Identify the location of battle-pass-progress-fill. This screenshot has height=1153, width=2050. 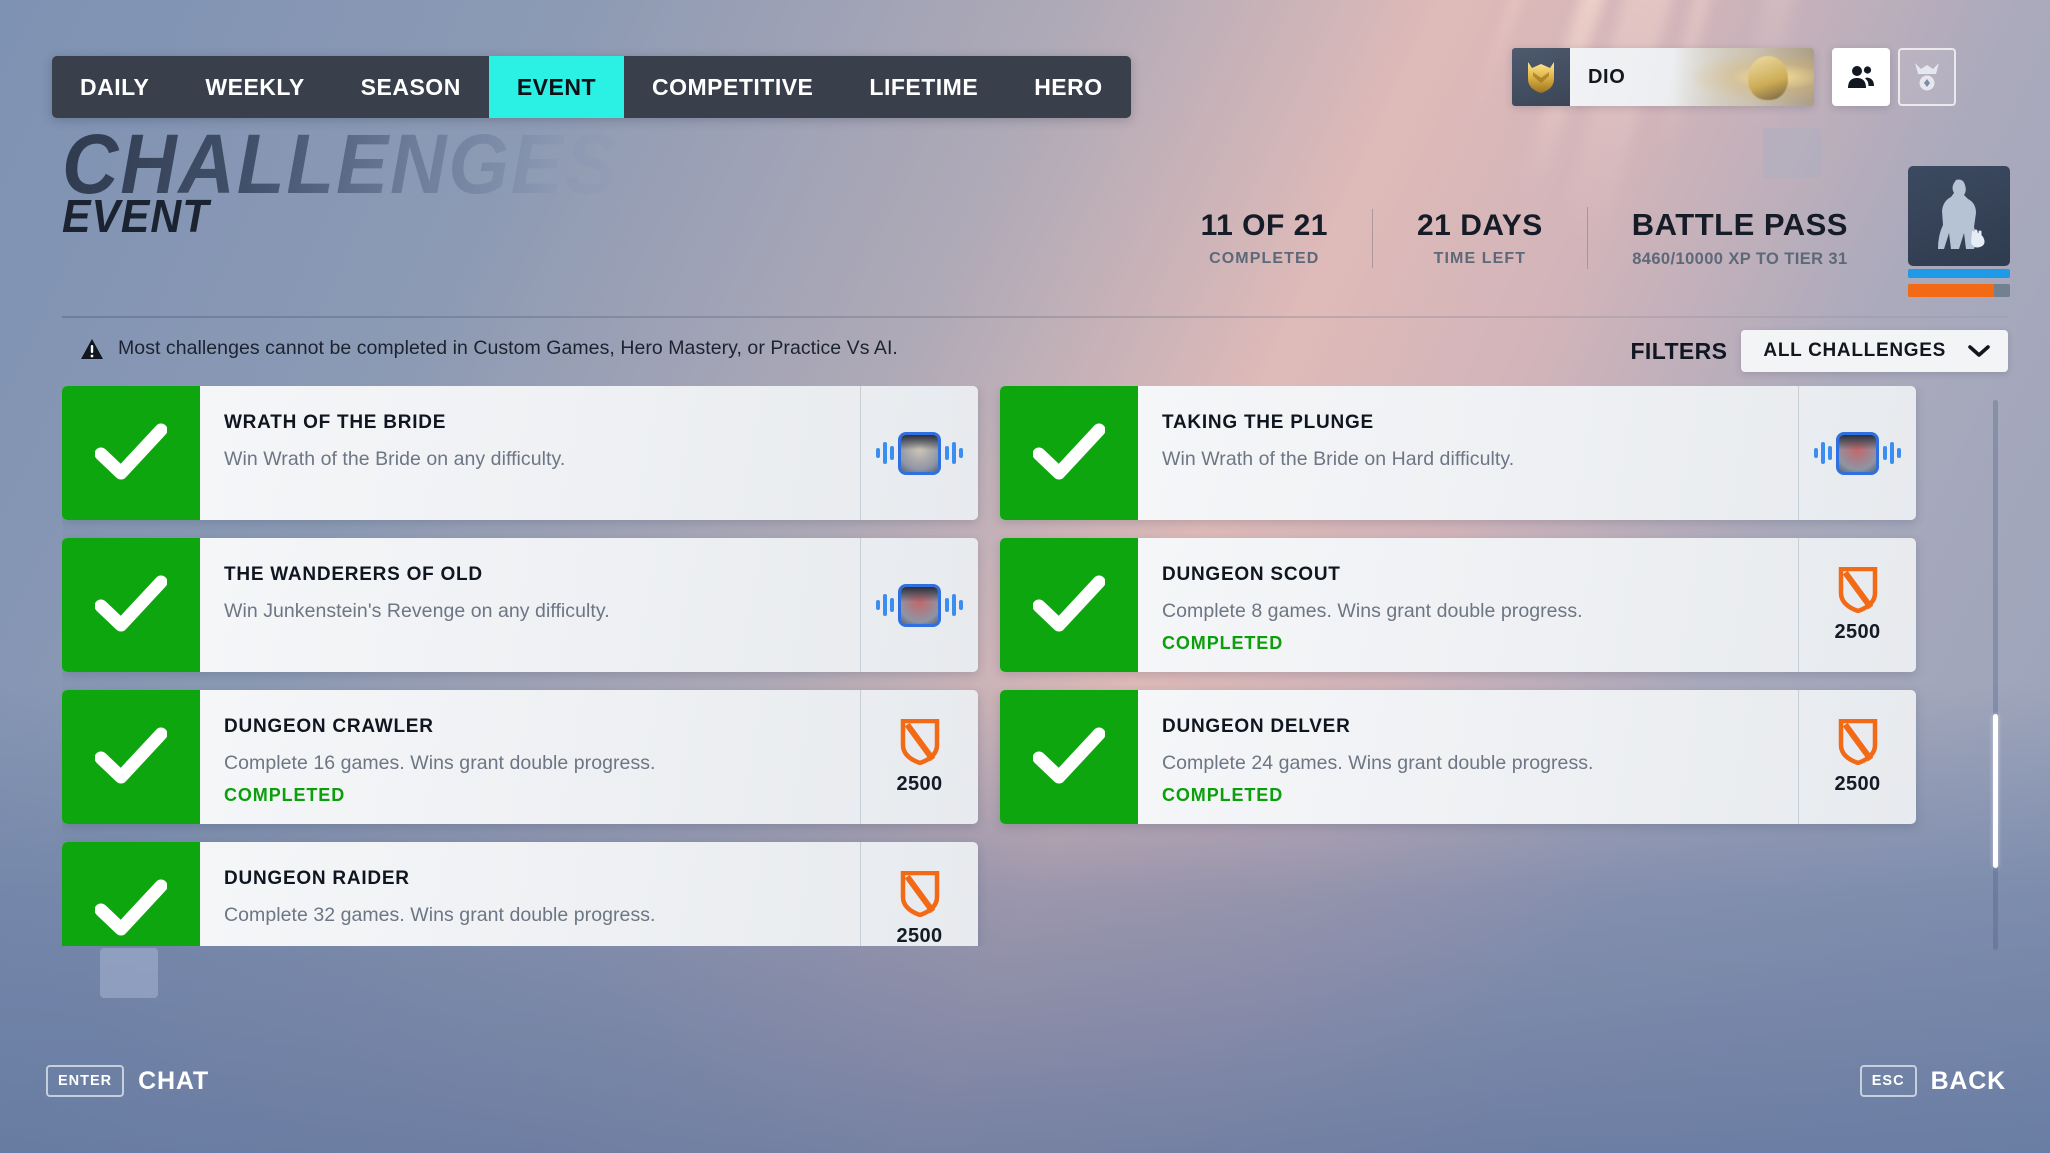
(1951, 290).